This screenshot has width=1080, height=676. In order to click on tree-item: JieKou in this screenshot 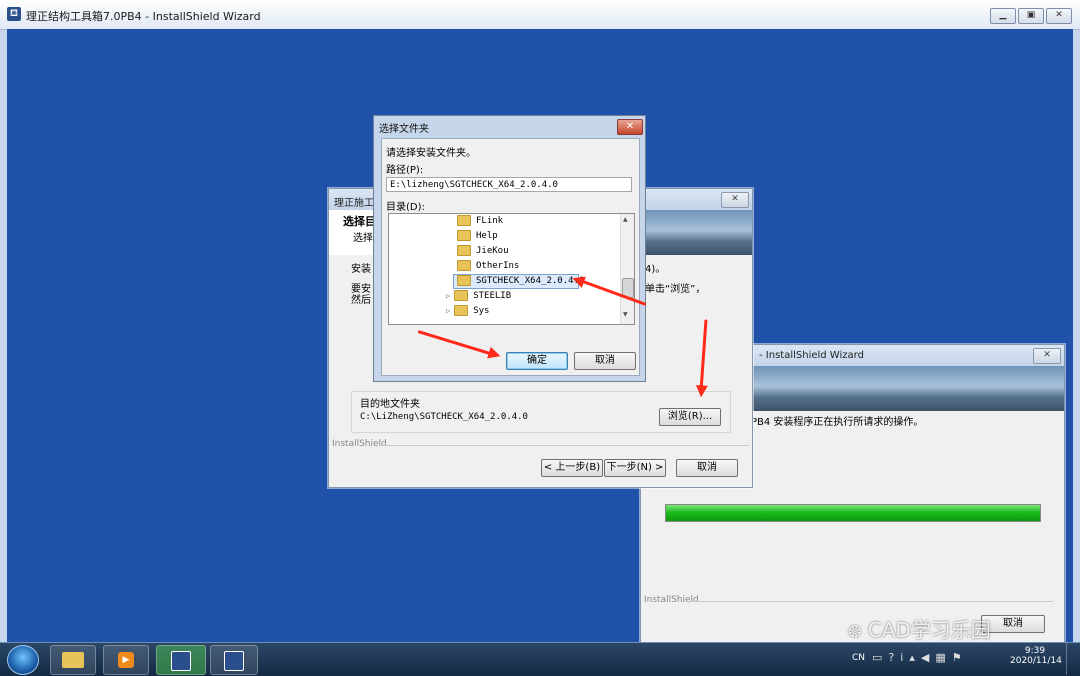, I will do `click(504, 251)`.